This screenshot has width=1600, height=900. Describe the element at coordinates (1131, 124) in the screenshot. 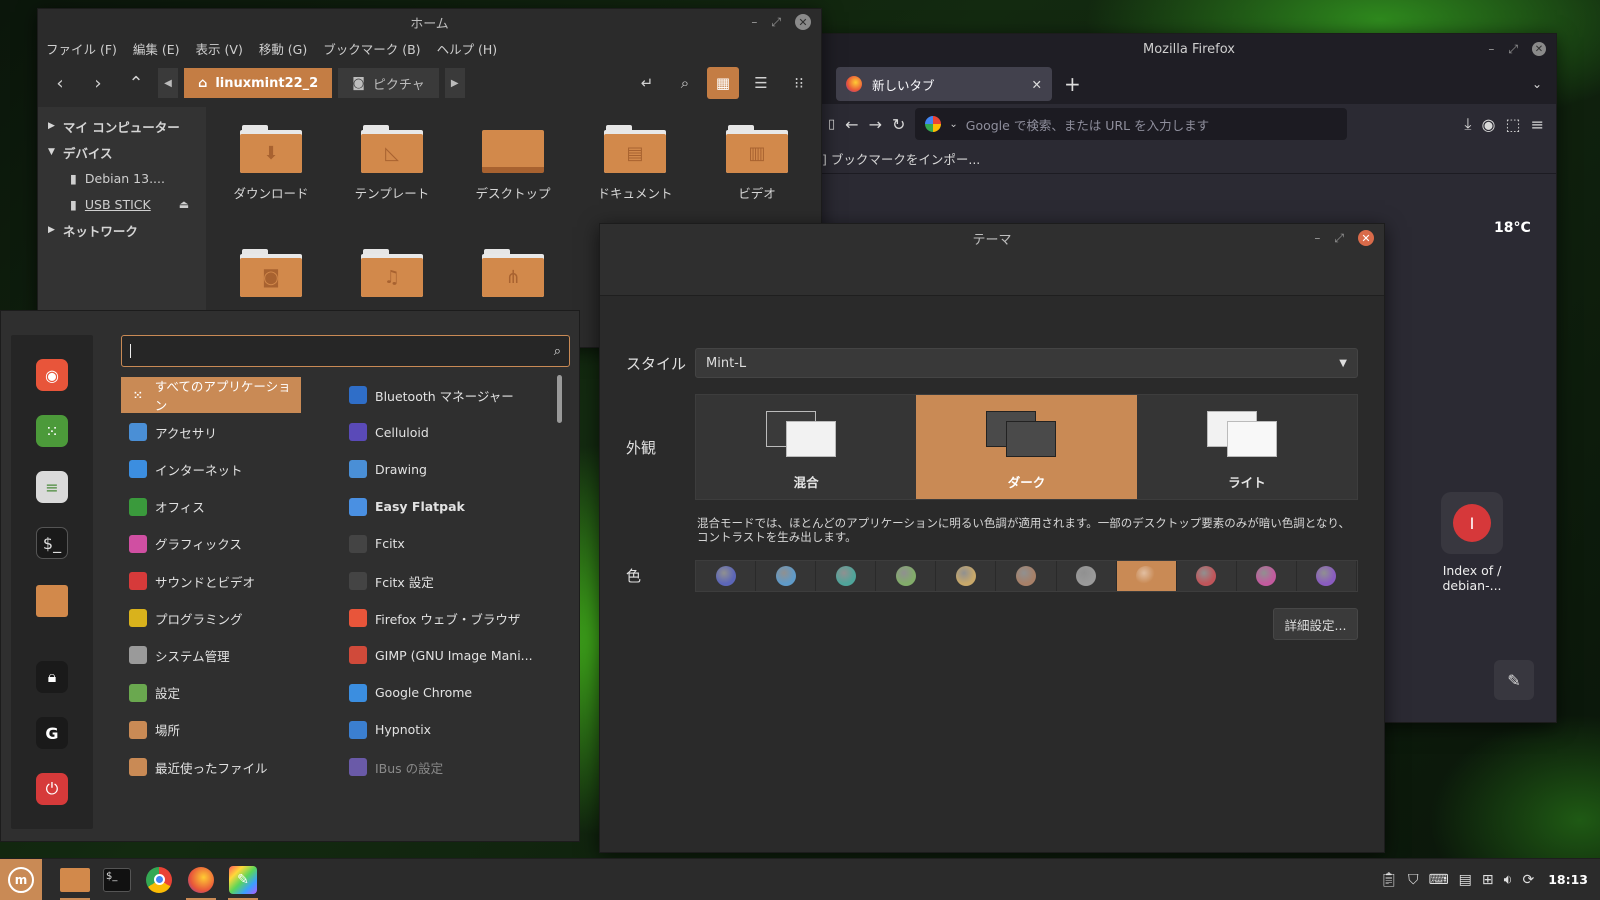

I see `url-bar: ⌄ Google で検索、または URL を入力します` at that location.